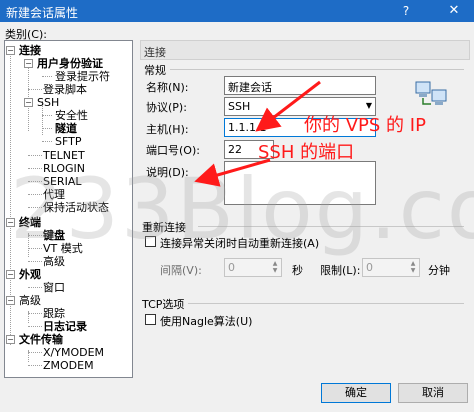 This screenshot has width=474, height=412. What do you see at coordinates (454, 11) in the screenshot?
I see `close-icon: ✕` at bounding box center [454, 11].